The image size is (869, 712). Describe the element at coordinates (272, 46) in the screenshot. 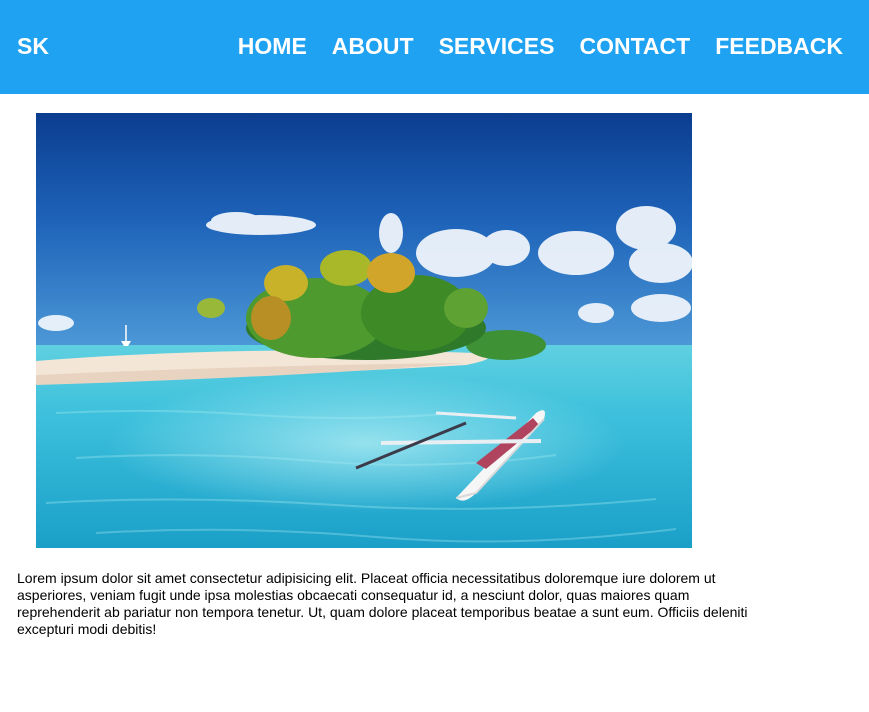

I see `nav-home-link: HOME` at that location.